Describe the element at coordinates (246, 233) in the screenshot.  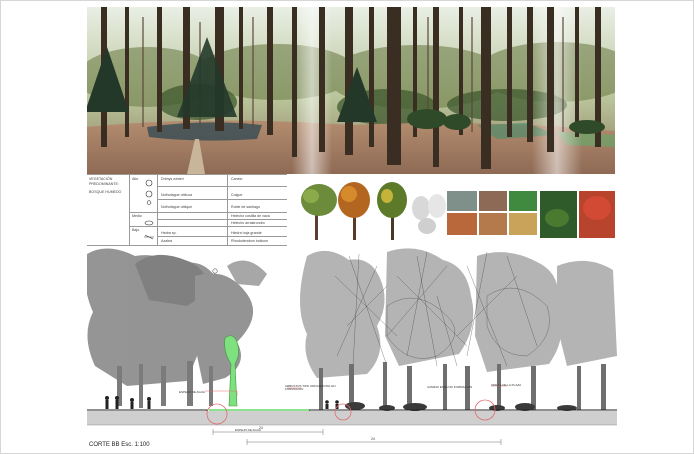
I see `species-common-6: Hiedra hoja grande` at that location.